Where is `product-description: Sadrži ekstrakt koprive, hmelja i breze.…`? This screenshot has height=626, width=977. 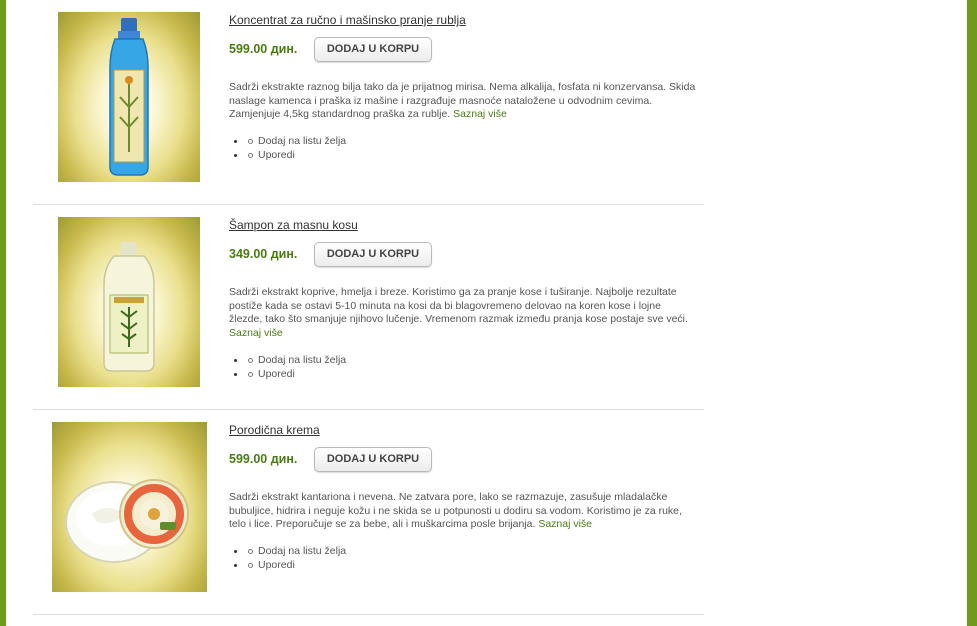 product-description: Sadrži ekstrakt koprive, hmelja i breze.… is located at coordinates (463, 313).